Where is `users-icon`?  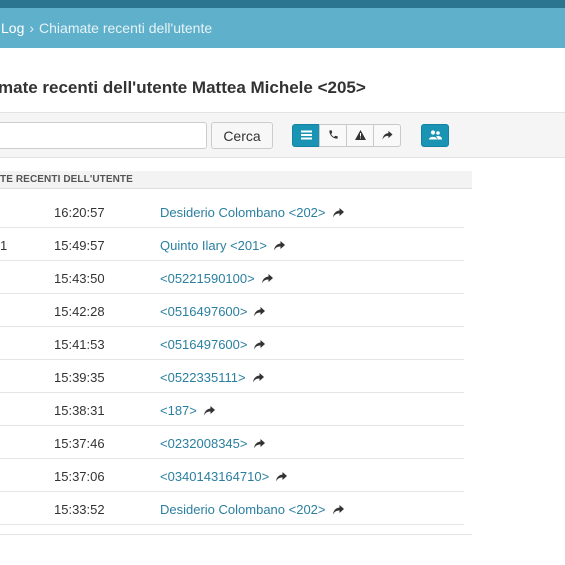 users-icon is located at coordinates (435, 136).